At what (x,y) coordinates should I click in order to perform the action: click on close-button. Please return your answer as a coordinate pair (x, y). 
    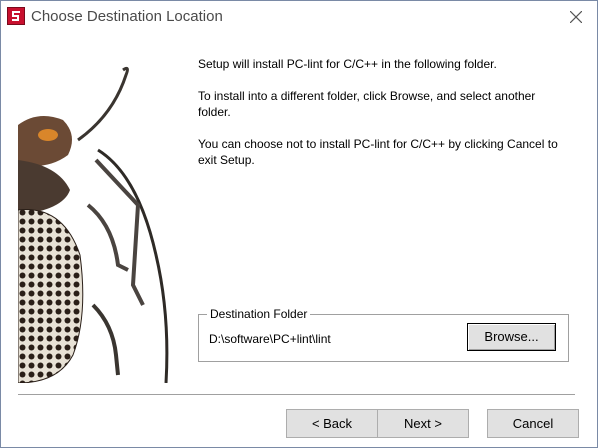
    Looking at the image, I should click on (576, 17).